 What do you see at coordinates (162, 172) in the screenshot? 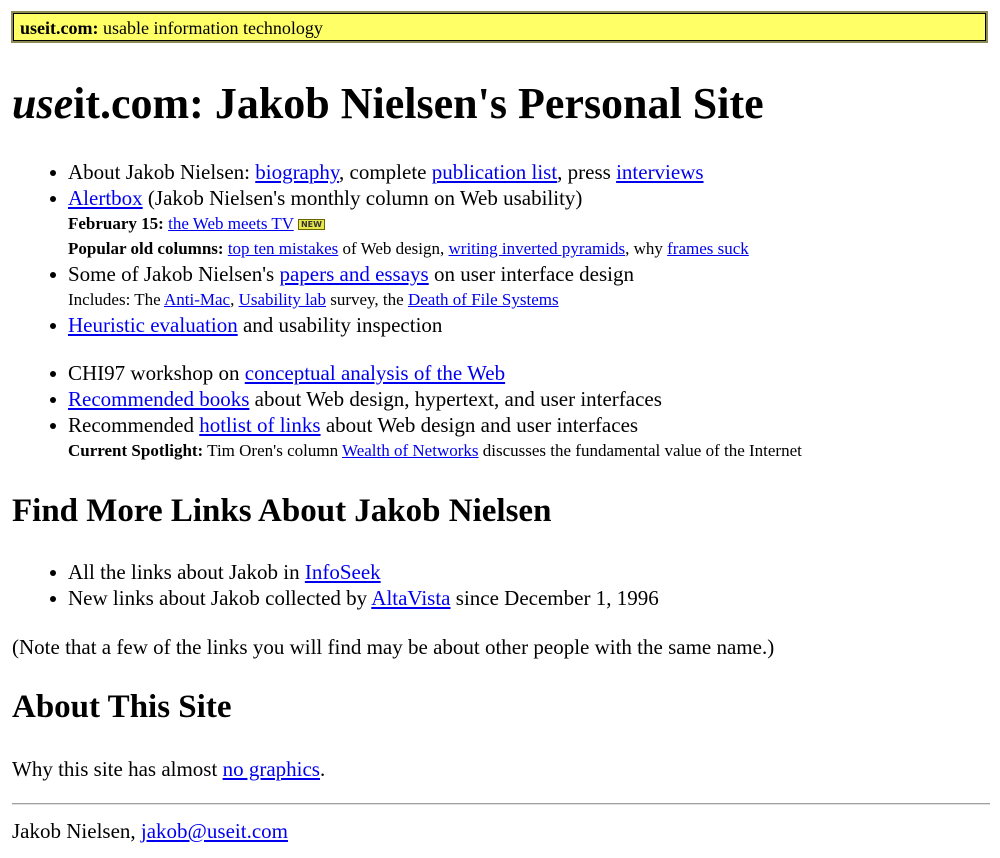
I see `about-prefix: About Jakob Nielsen:` at bounding box center [162, 172].